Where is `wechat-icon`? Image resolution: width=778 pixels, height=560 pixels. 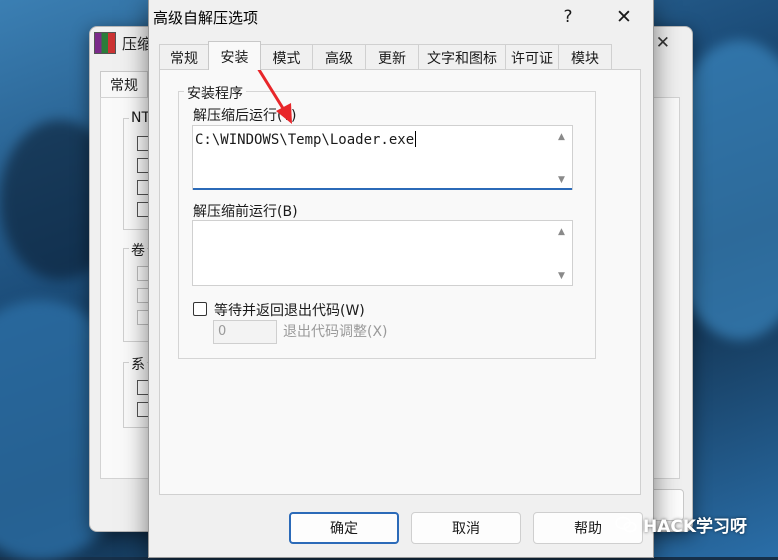
wechat-icon is located at coordinates (626, 524).